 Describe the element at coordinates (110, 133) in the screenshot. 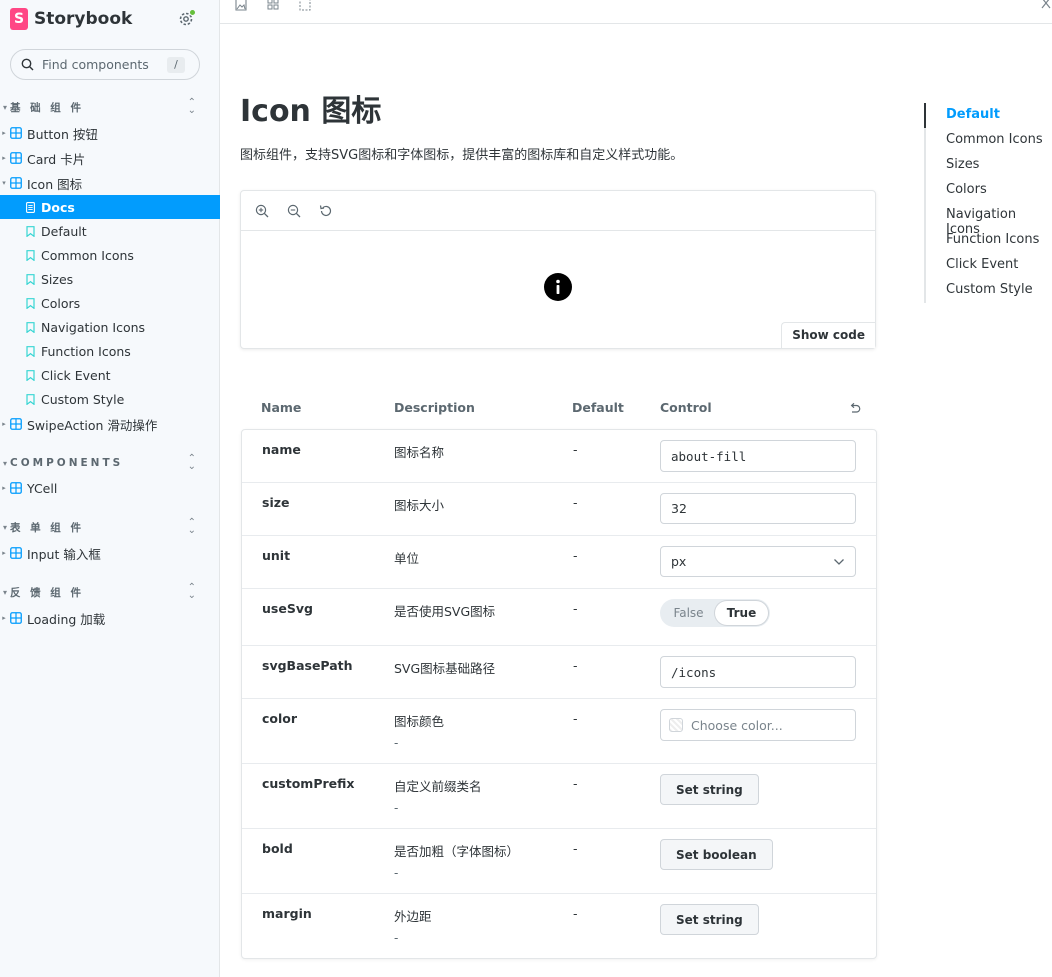

I see `tree-item-button: ▸ Button 按钮` at that location.